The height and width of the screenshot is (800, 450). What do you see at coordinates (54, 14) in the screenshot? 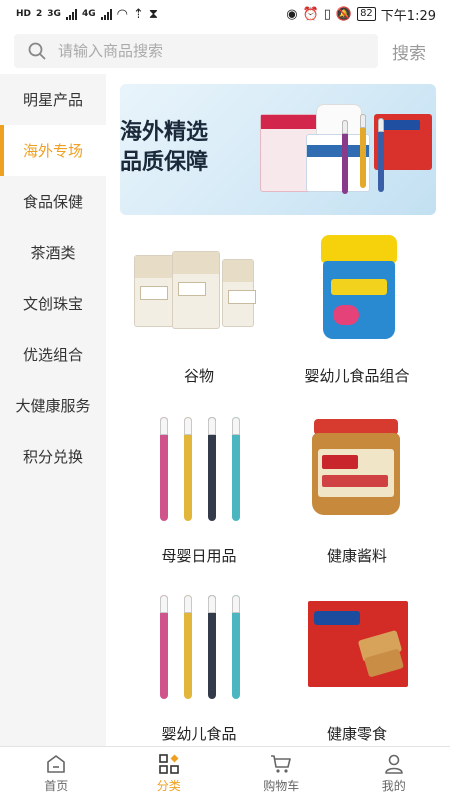
I see `network-3g-label: 3G` at bounding box center [54, 14].